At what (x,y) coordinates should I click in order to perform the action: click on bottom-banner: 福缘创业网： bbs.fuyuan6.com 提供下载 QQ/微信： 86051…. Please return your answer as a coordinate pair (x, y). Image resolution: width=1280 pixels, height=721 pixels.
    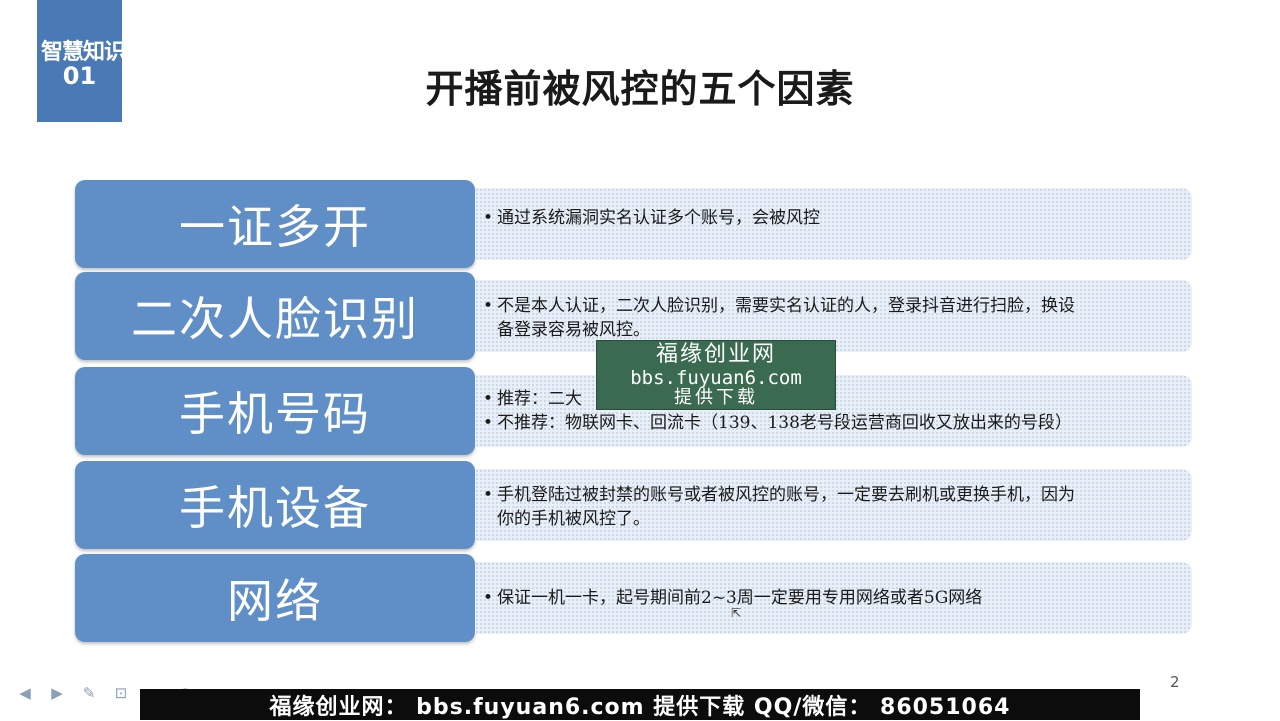
    Looking at the image, I should click on (640, 704).